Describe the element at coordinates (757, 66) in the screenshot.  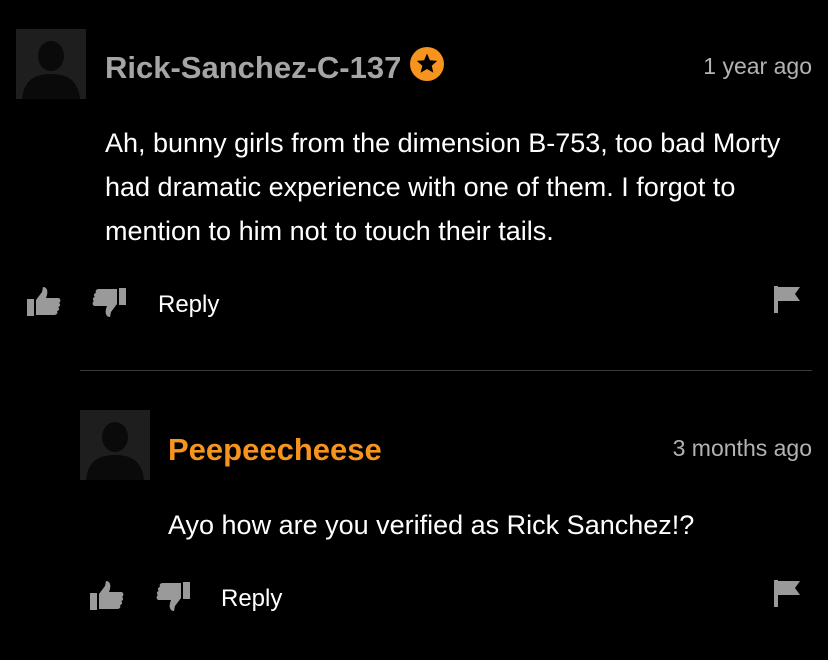
I see `timestamp: 1 year ago` at that location.